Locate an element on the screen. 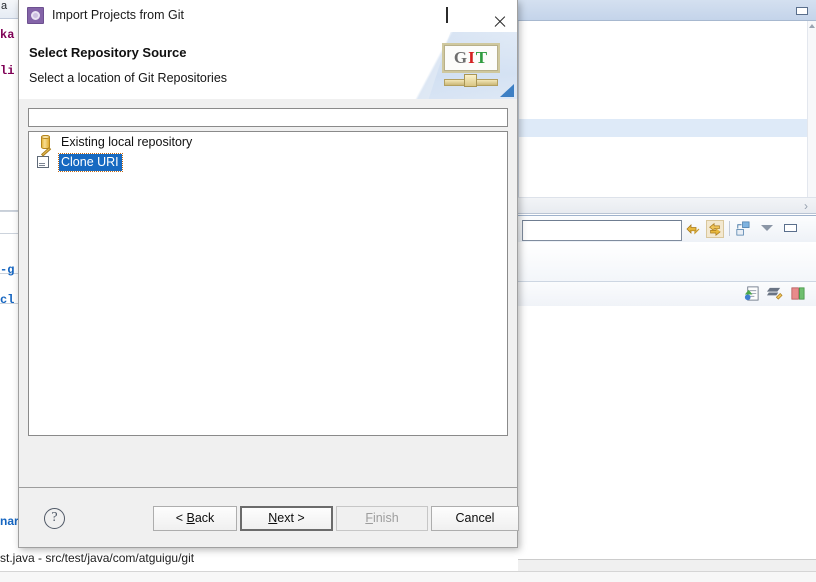 This screenshot has height=582, width=816. secondary-panel-toolbar is located at coordinates (667, 229).